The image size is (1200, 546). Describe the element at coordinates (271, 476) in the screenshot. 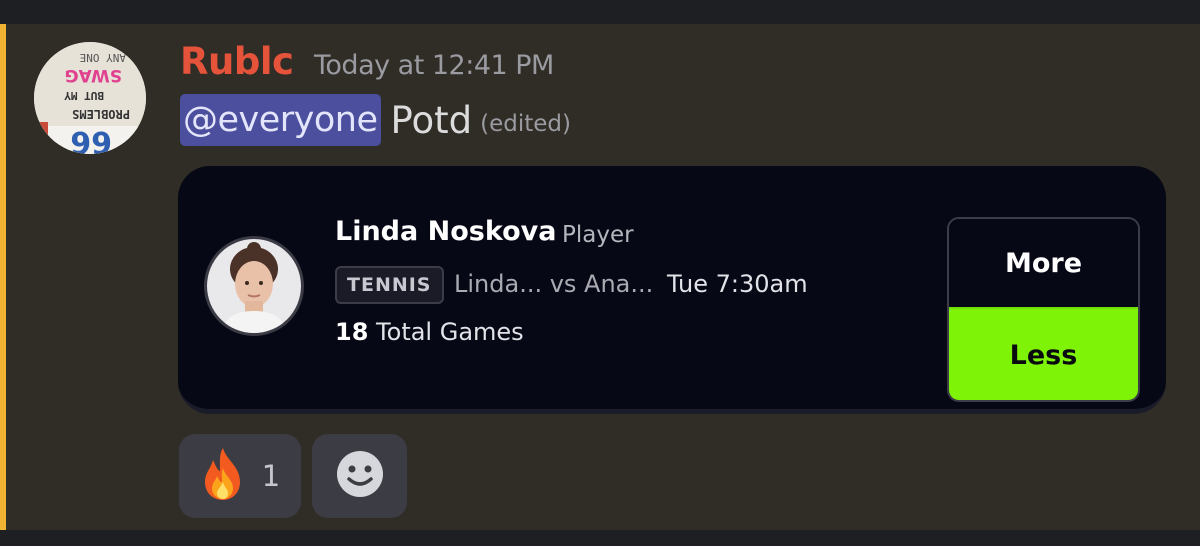

I see `reaction-count: 1` at that location.